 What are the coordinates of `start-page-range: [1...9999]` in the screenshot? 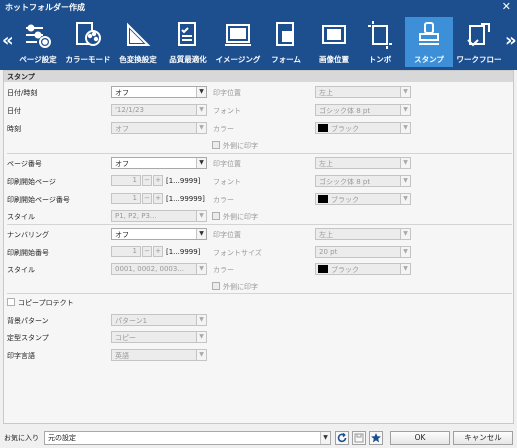 It's located at (183, 181).